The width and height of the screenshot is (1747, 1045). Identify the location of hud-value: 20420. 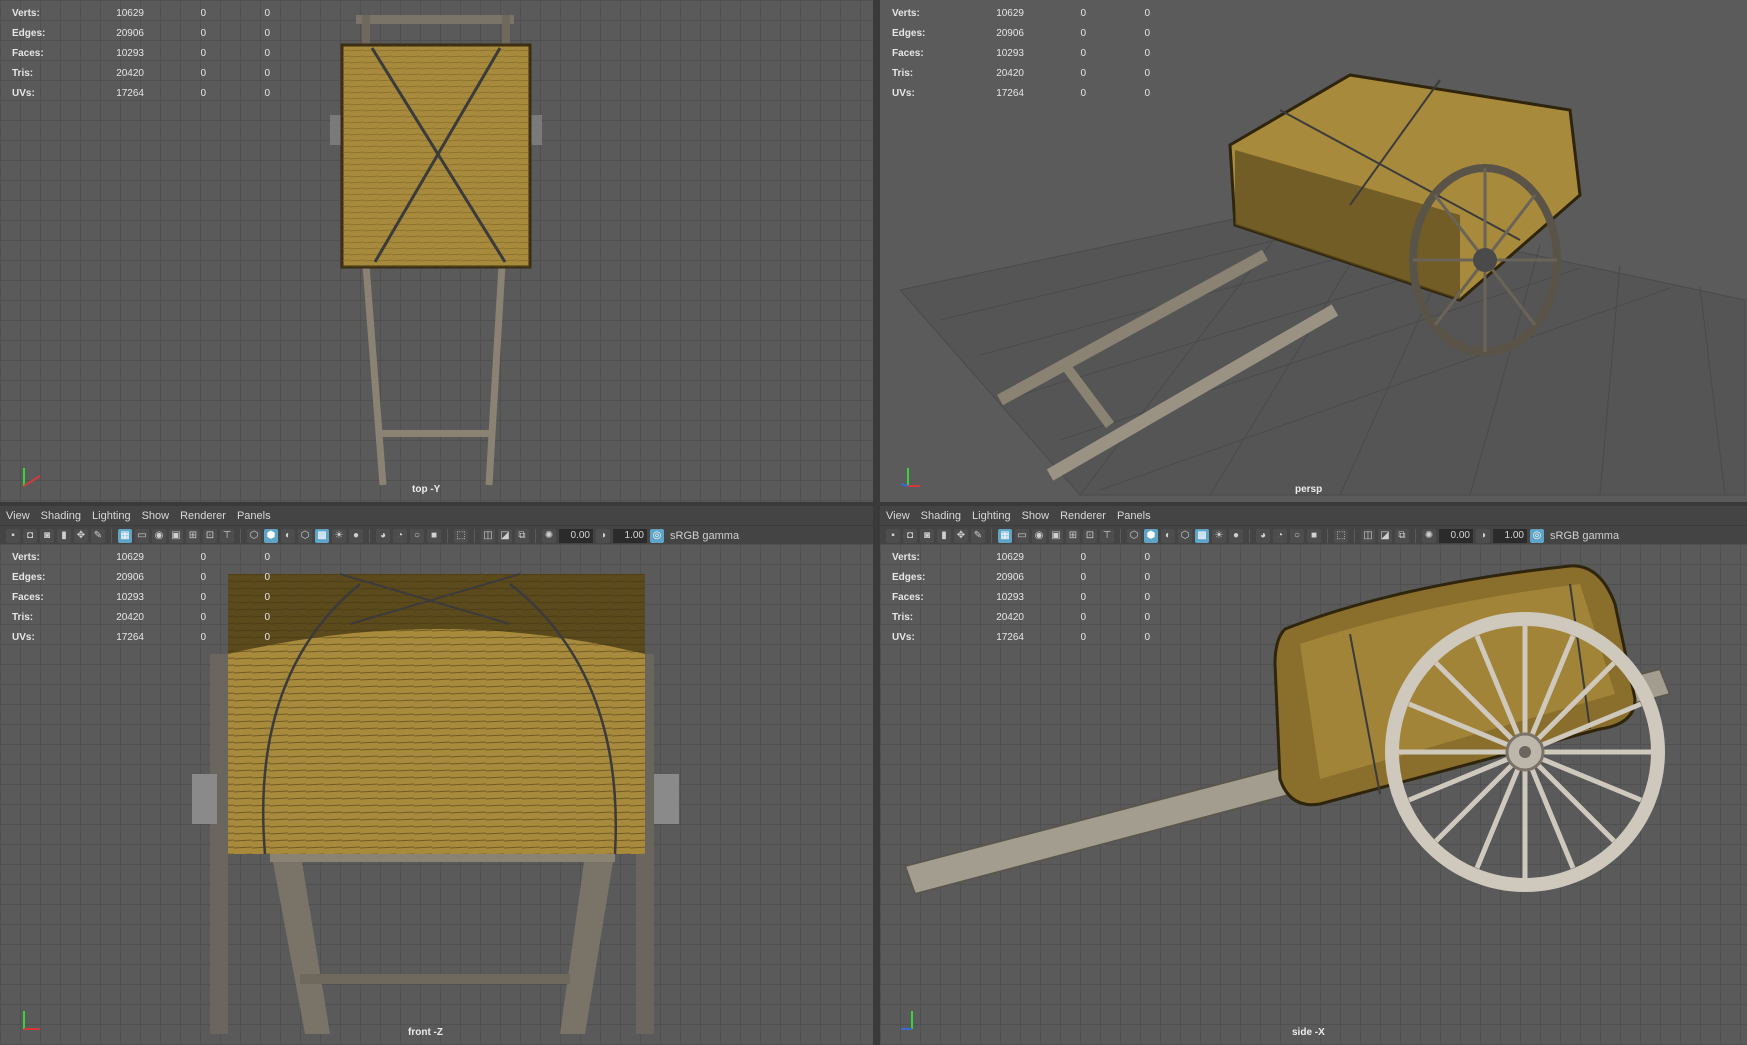
(130, 617).